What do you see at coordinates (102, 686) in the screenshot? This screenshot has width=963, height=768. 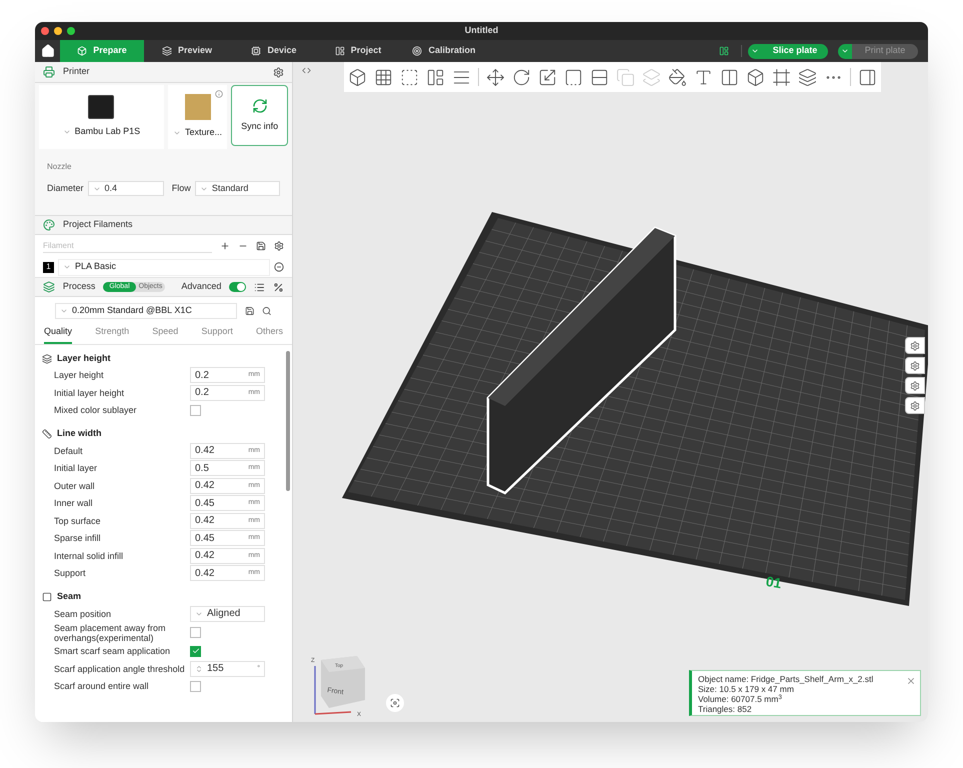 I see `setting-label: Scarf around entire wall` at bounding box center [102, 686].